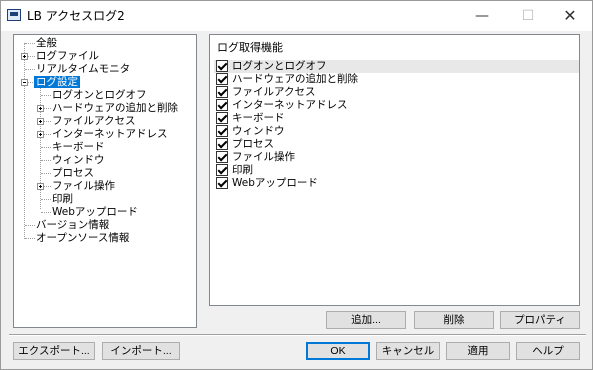 This screenshot has height=370, width=593. What do you see at coordinates (396, 144) in the screenshot?
I see `feature-row-process: プロセス` at bounding box center [396, 144].